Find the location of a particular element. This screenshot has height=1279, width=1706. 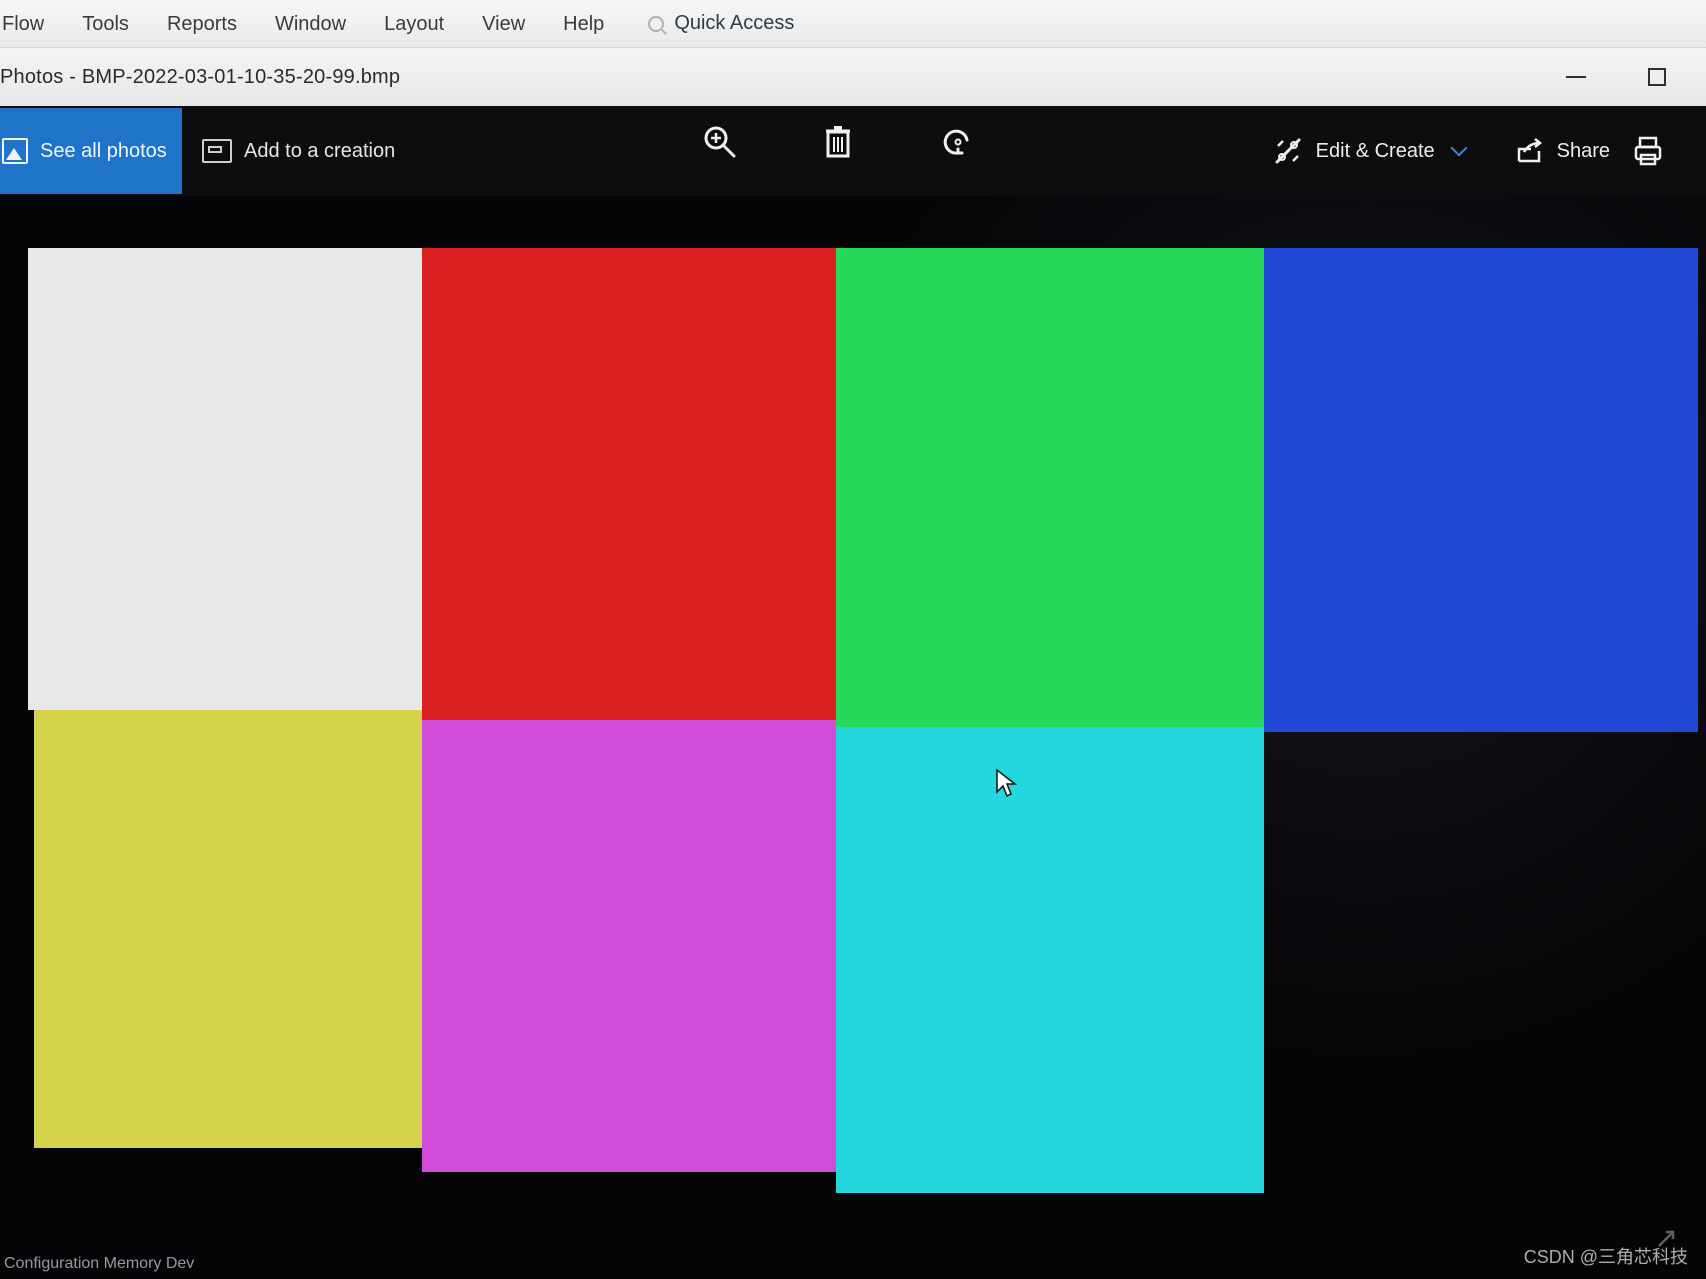

delete-button is located at coordinates (838, 142).